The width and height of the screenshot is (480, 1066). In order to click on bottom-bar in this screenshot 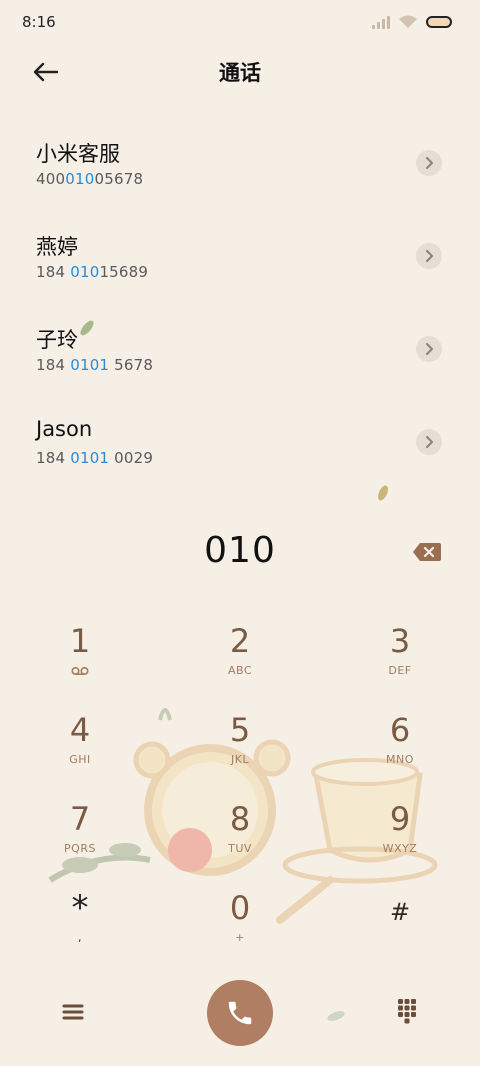, I will do `click(240, 1013)`.